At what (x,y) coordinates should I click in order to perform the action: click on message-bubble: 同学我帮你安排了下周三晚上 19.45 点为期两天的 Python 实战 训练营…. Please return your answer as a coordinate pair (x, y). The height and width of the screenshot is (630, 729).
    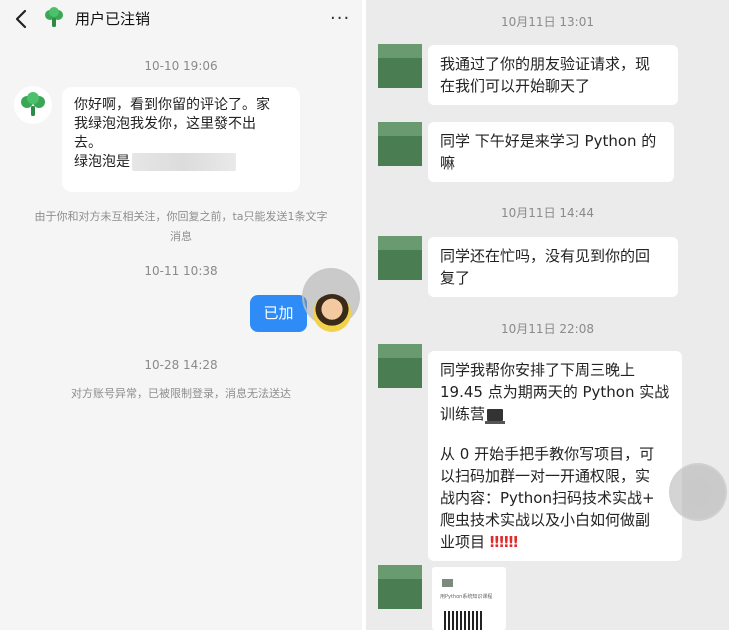
    Looking at the image, I should click on (555, 456).